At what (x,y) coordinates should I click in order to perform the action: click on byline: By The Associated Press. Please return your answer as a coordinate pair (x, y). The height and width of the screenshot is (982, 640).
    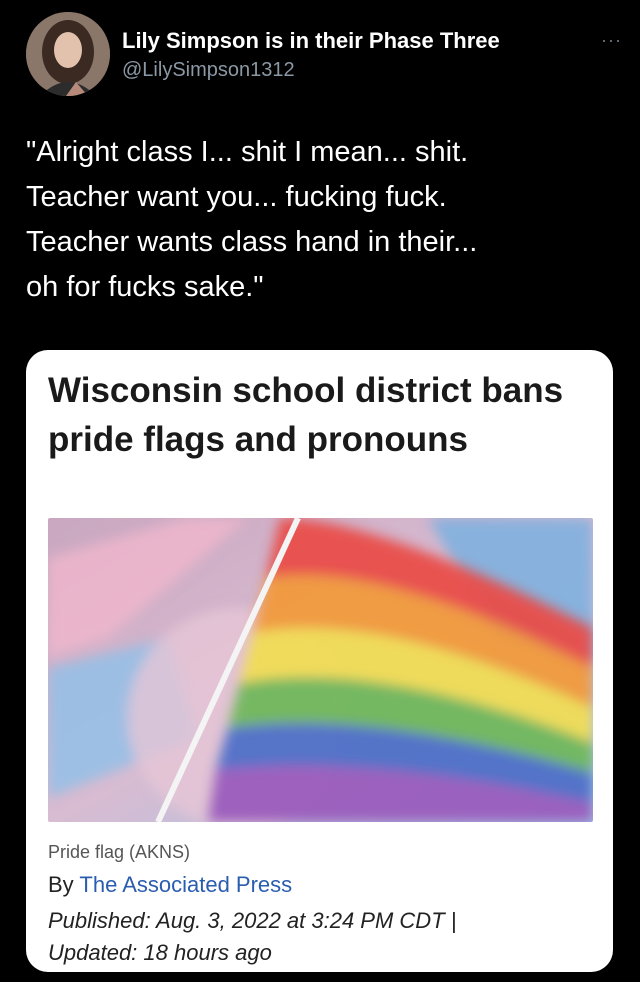
    Looking at the image, I should click on (170, 885).